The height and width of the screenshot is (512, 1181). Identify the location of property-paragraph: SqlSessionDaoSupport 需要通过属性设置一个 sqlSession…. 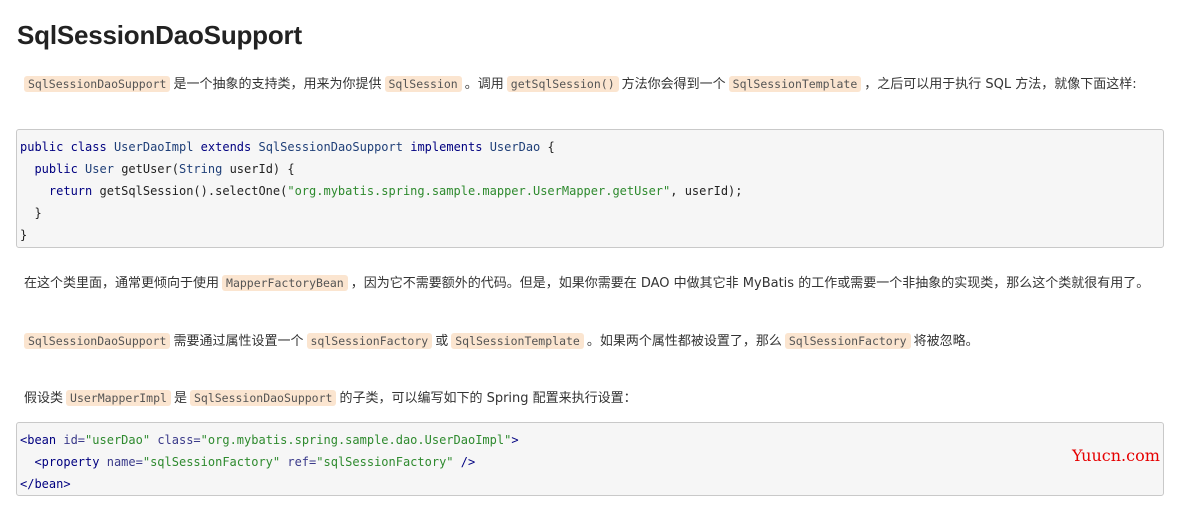
(594, 341).